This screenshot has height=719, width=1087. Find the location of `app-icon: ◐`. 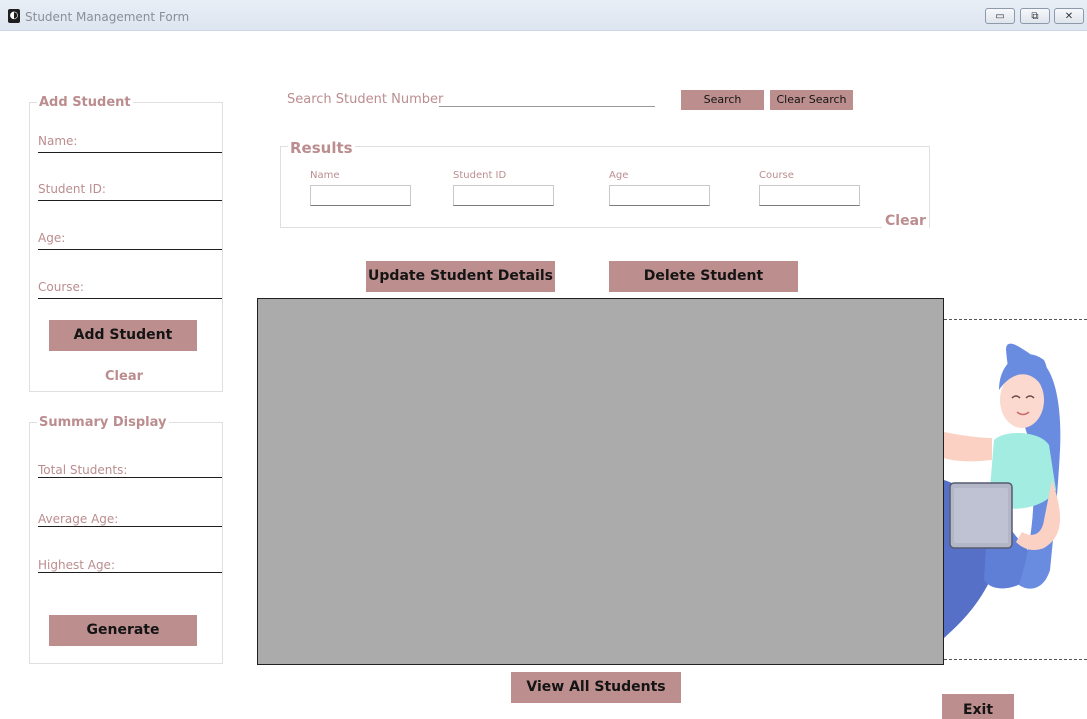

app-icon: ◐ is located at coordinates (14, 16).